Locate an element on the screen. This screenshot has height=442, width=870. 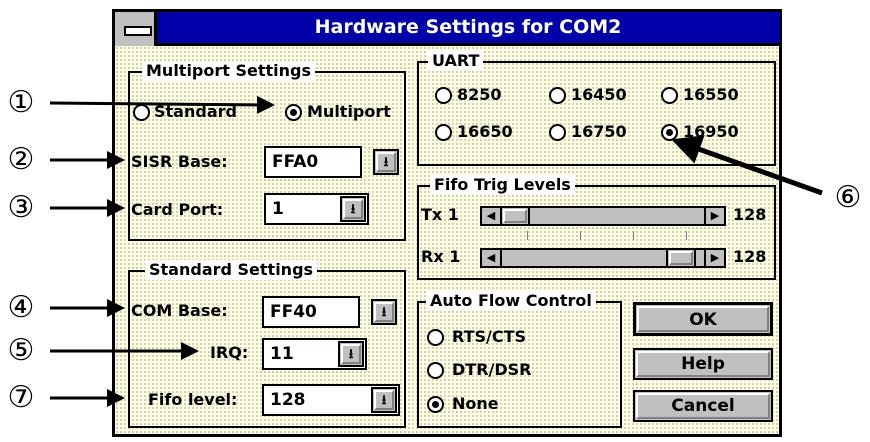
callout-number-5: ⑤ is located at coordinates (21, 350).